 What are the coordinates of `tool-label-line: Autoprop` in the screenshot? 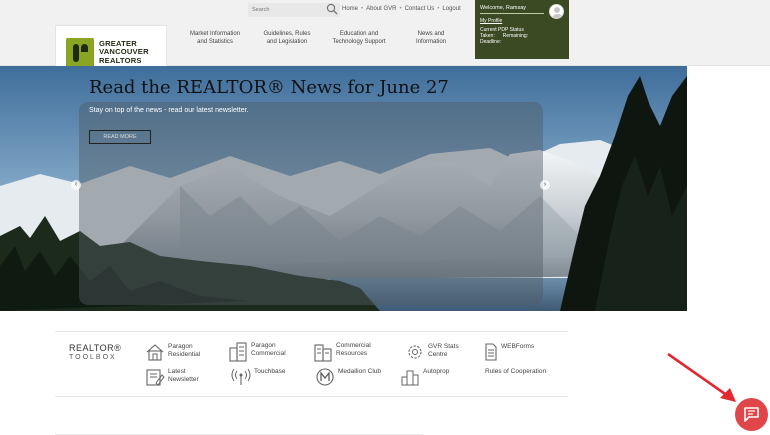 It's located at (436, 371).